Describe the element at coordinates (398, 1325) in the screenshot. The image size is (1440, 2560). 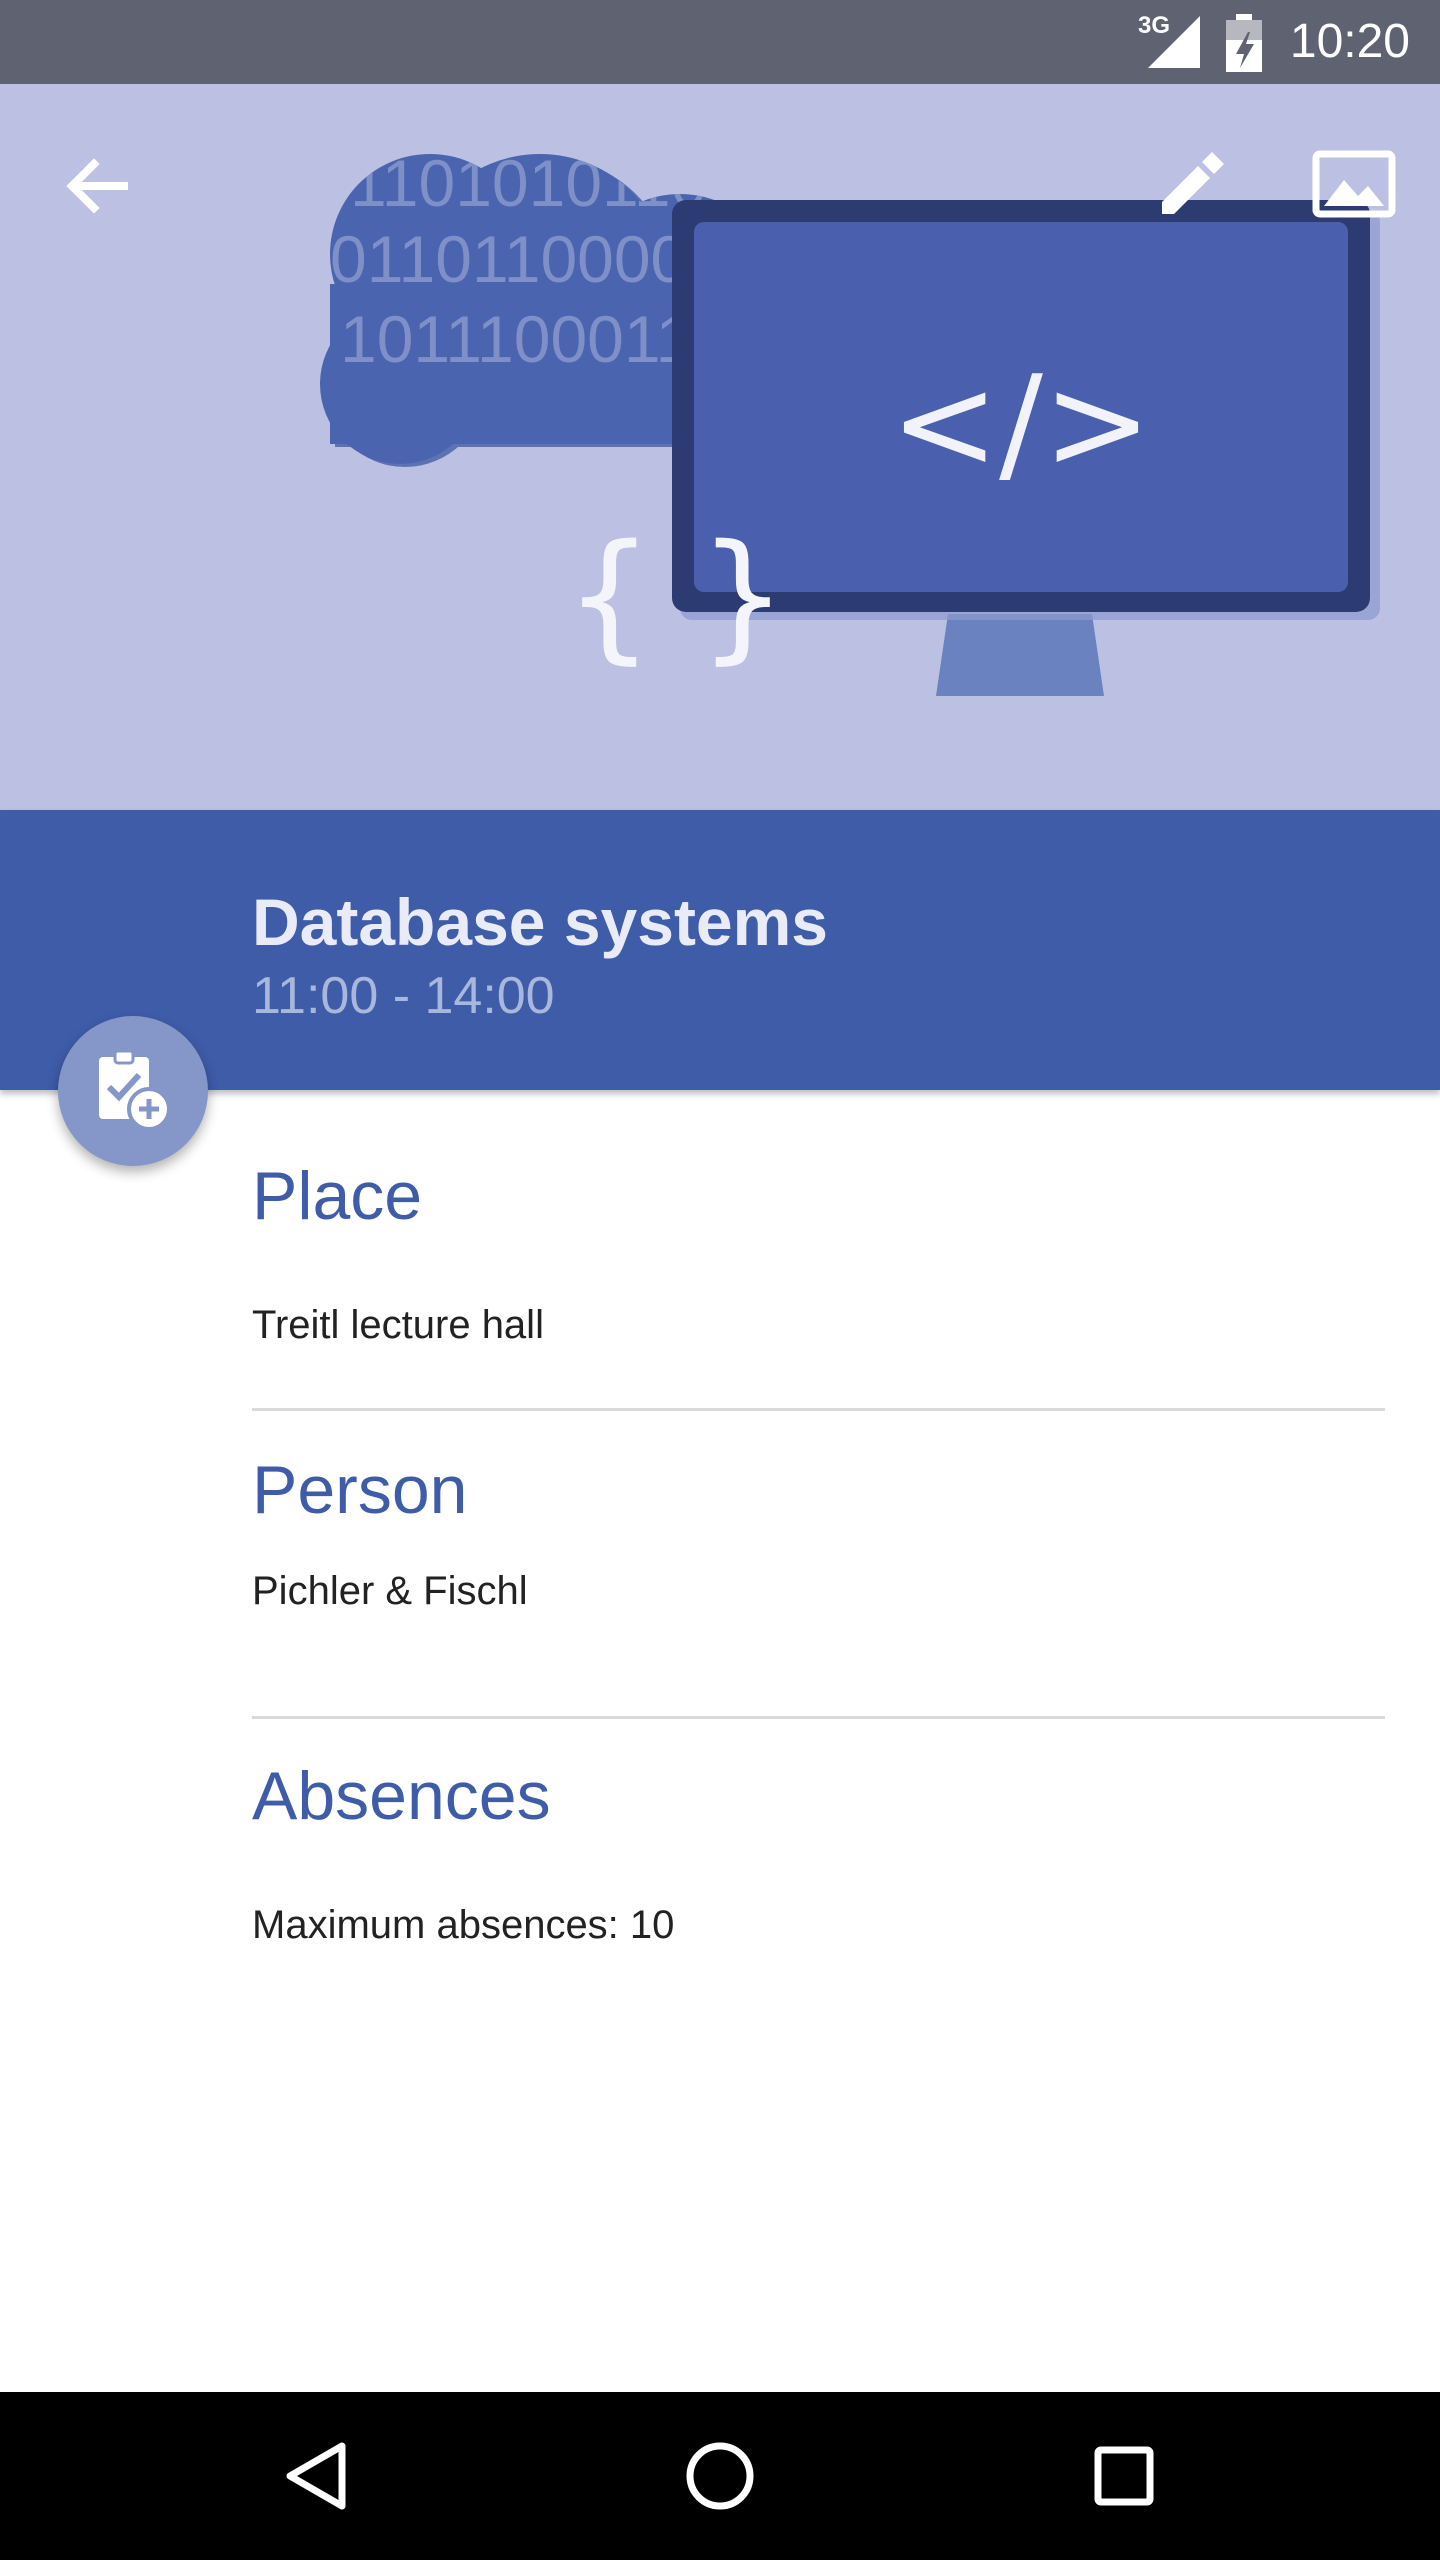
I see `place-value: Treitl lecture hall` at that location.